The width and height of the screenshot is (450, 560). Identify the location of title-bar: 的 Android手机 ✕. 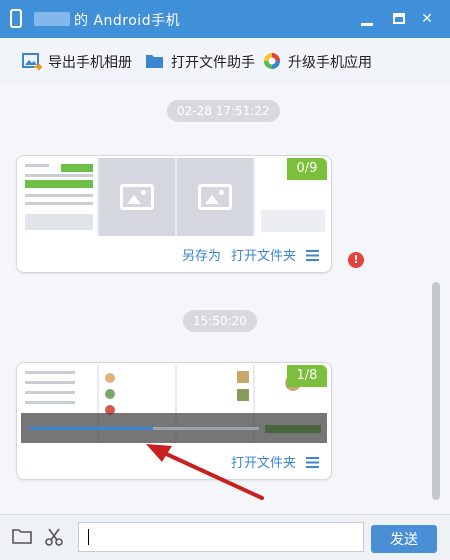
(225, 19).